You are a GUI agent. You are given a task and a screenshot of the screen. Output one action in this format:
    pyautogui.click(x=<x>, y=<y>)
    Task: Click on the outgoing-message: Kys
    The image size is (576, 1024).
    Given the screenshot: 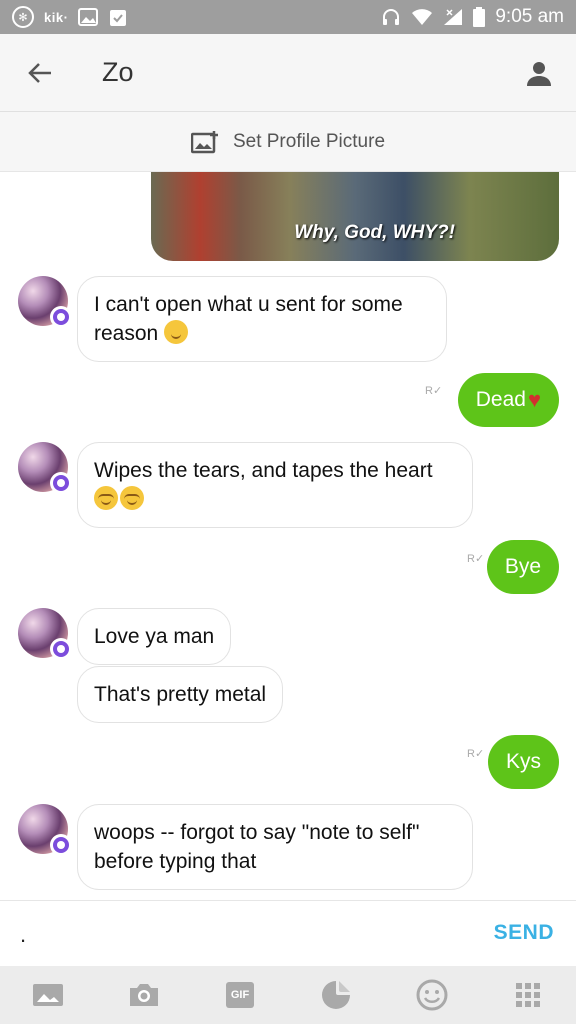 What is the action you would take?
    pyautogui.click(x=523, y=762)
    